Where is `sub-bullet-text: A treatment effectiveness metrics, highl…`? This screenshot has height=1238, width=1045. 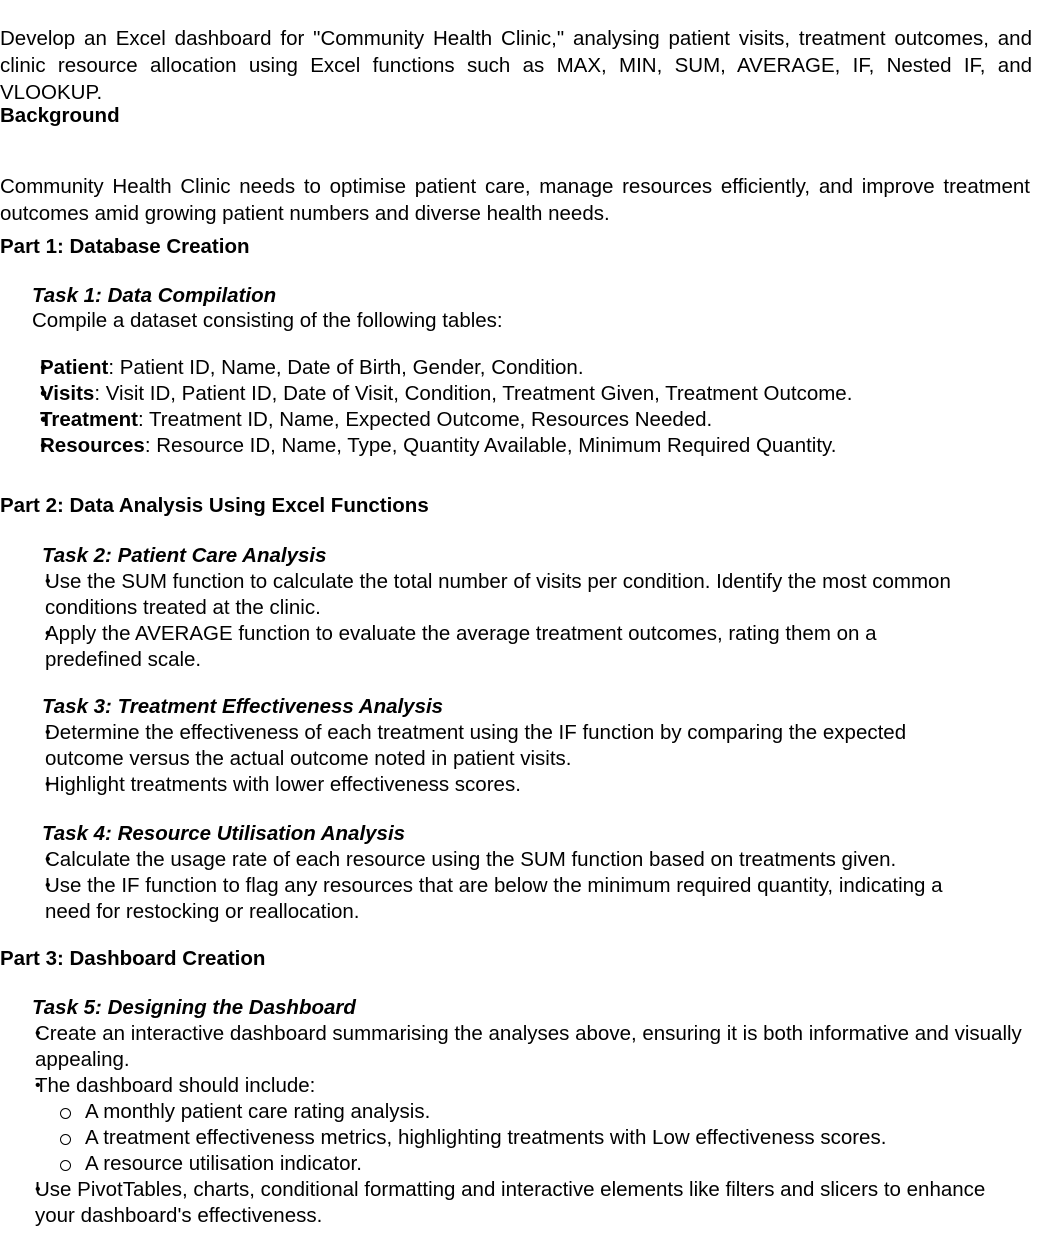
sub-bullet-text: A treatment effectiveness metrics, highl… is located at coordinates (486, 1137).